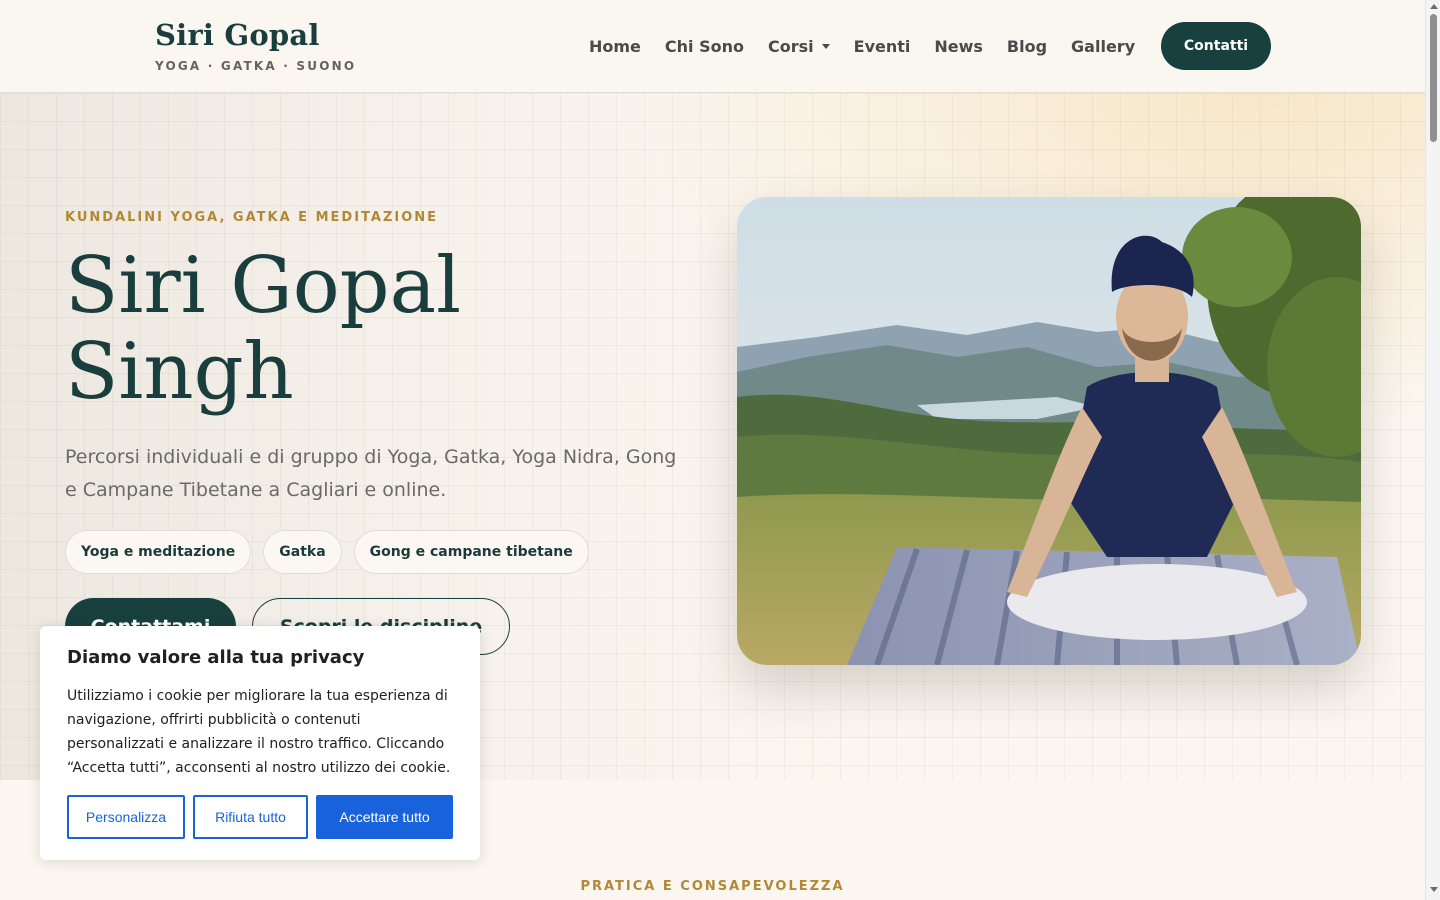 Image resolution: width=1440 pixels, height=900 pixels. What do you see at coordinates (179, 372) in the screenshot?
I see `hero-title-line-2: Singh` at bounding box center [179, 372].